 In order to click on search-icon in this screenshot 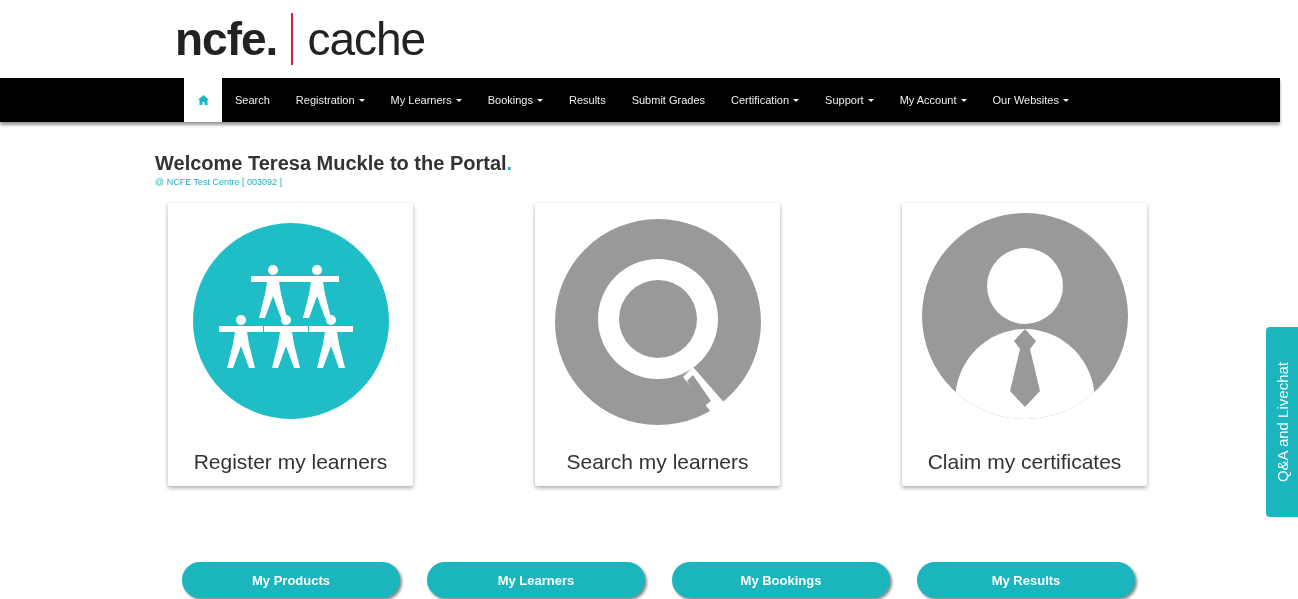, I will do `click(657, 322)`.